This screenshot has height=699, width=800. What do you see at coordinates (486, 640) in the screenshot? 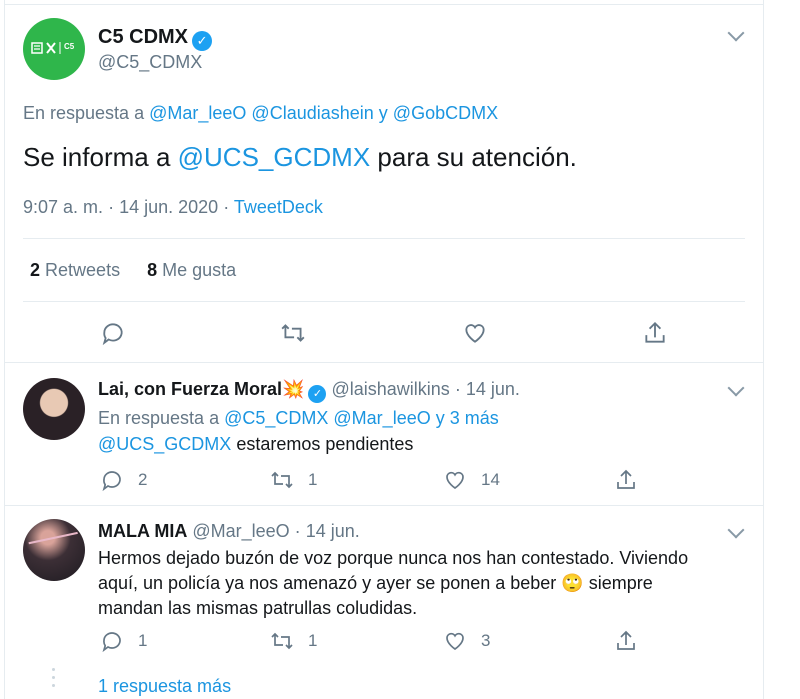
I see `like-count: 3` at bounding box center [486, 640].